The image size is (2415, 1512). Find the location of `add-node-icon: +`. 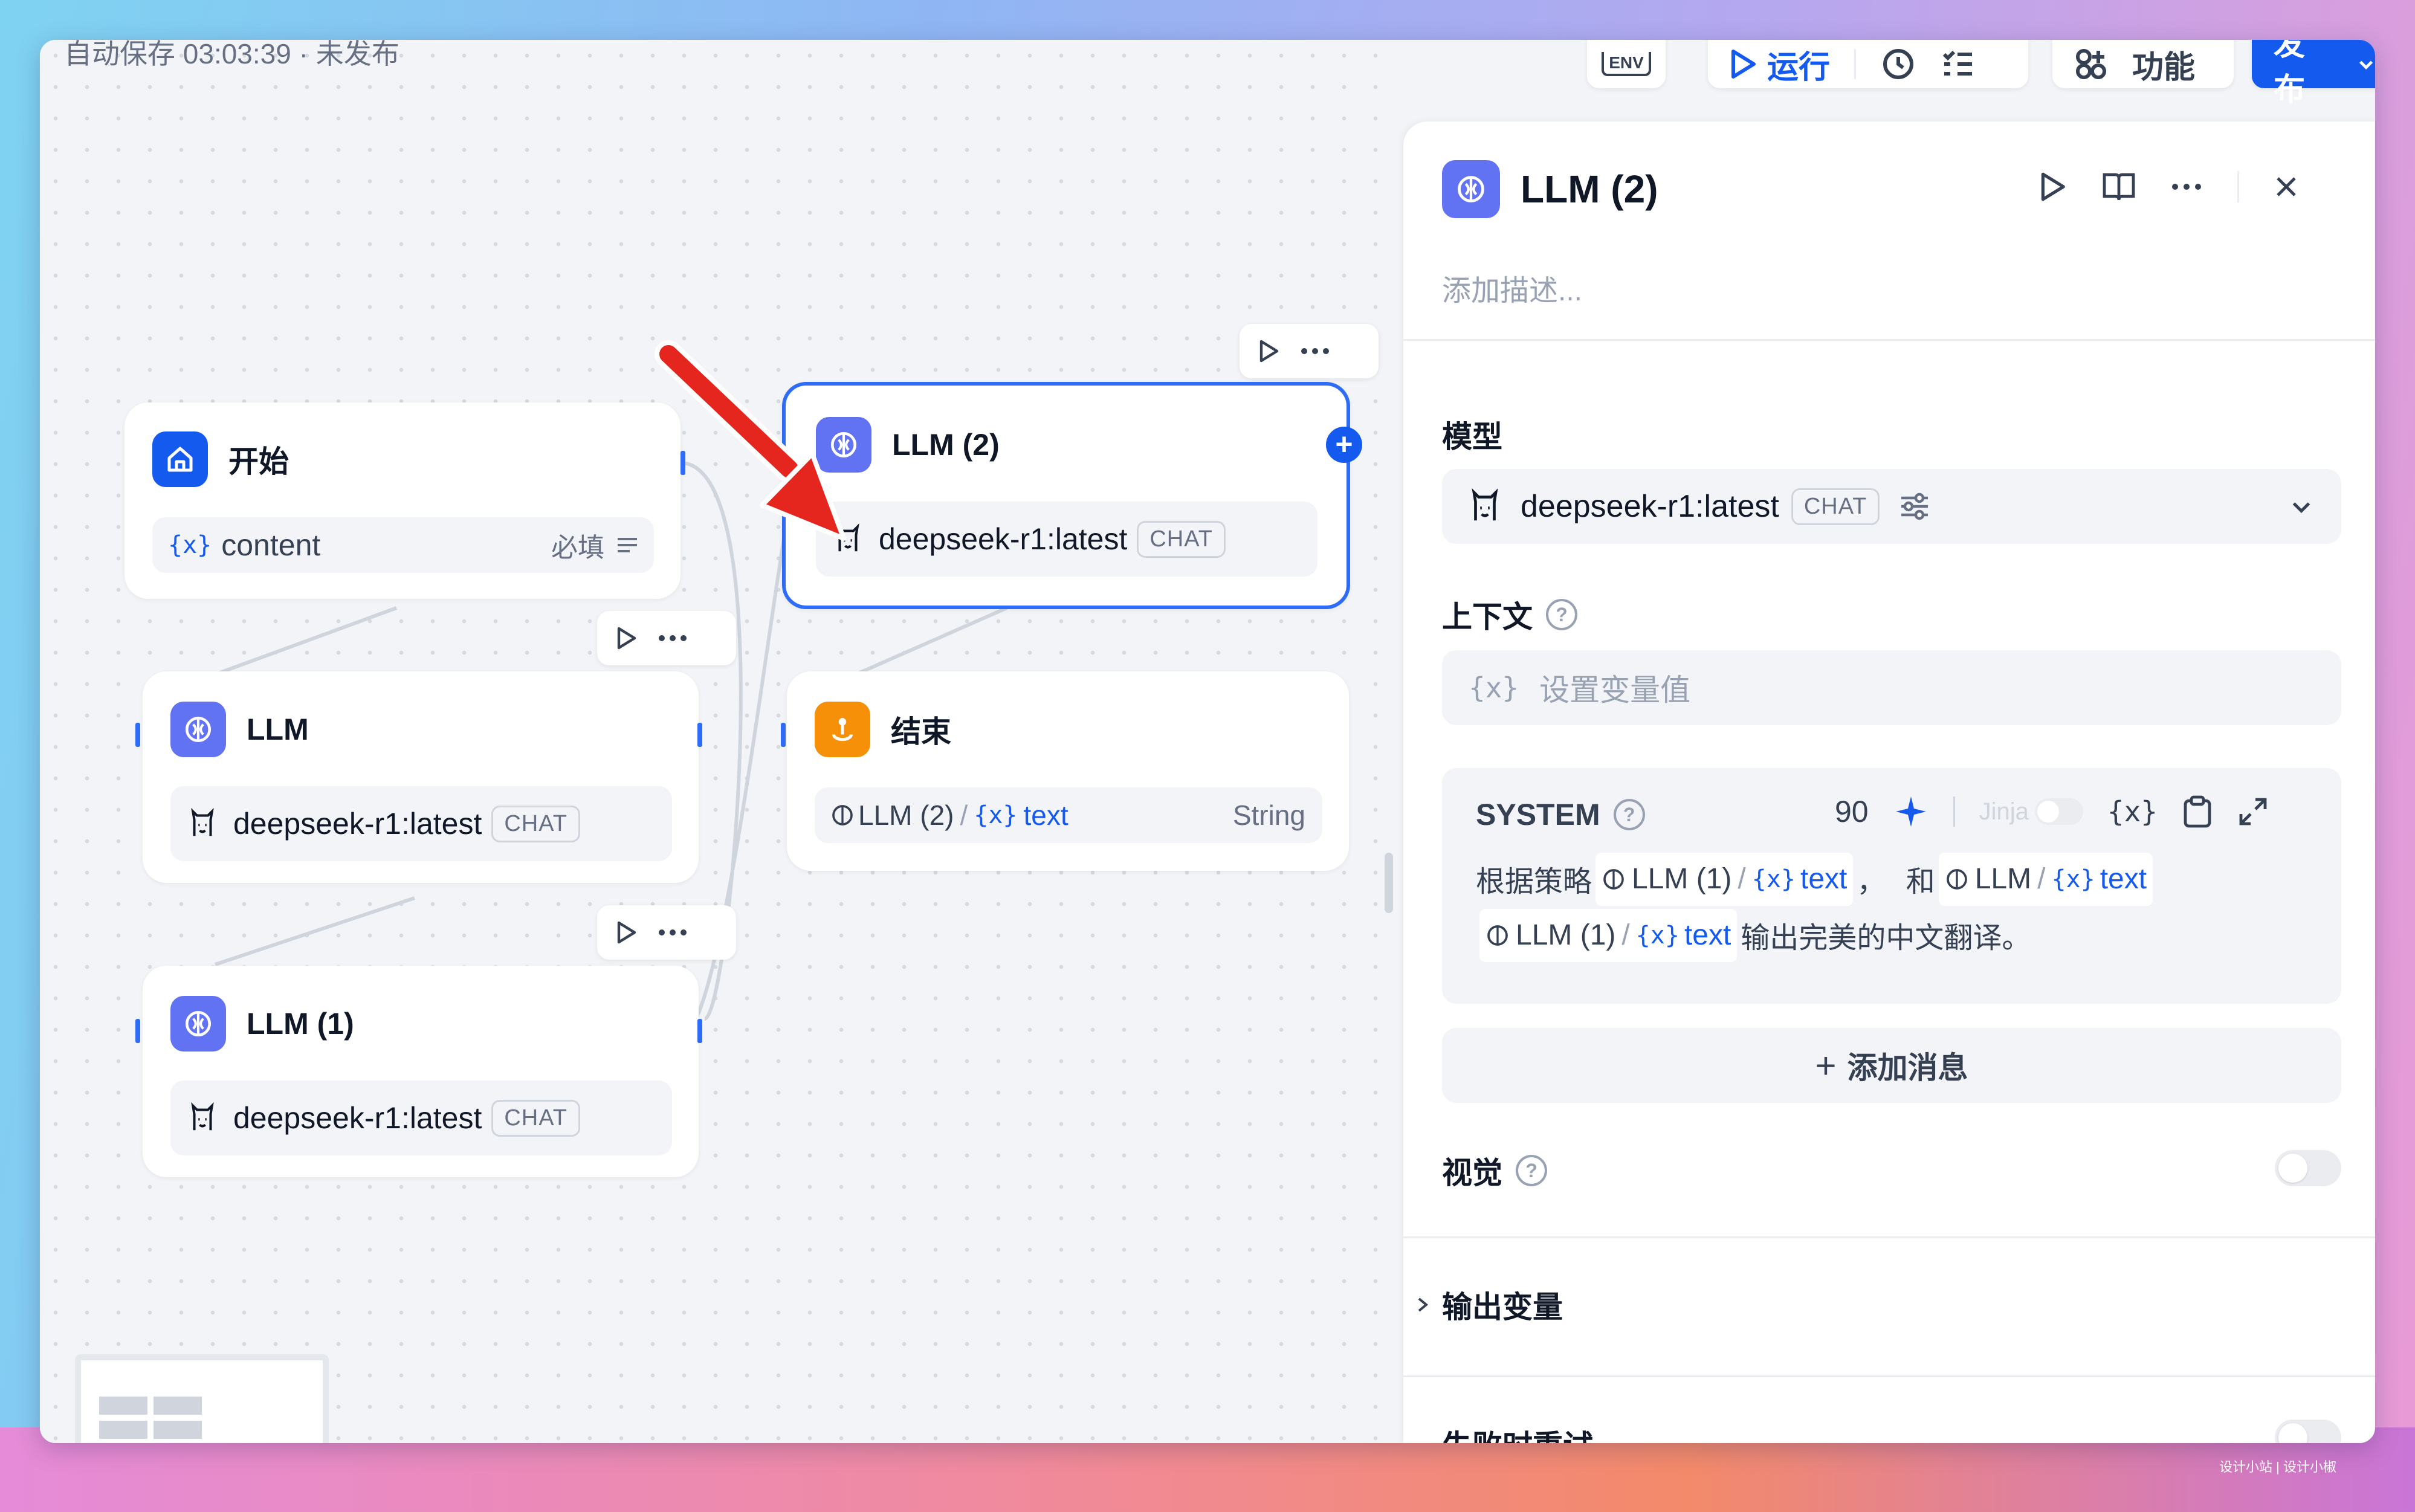

add-node-icon: + is located at coordinates (1344, 445).